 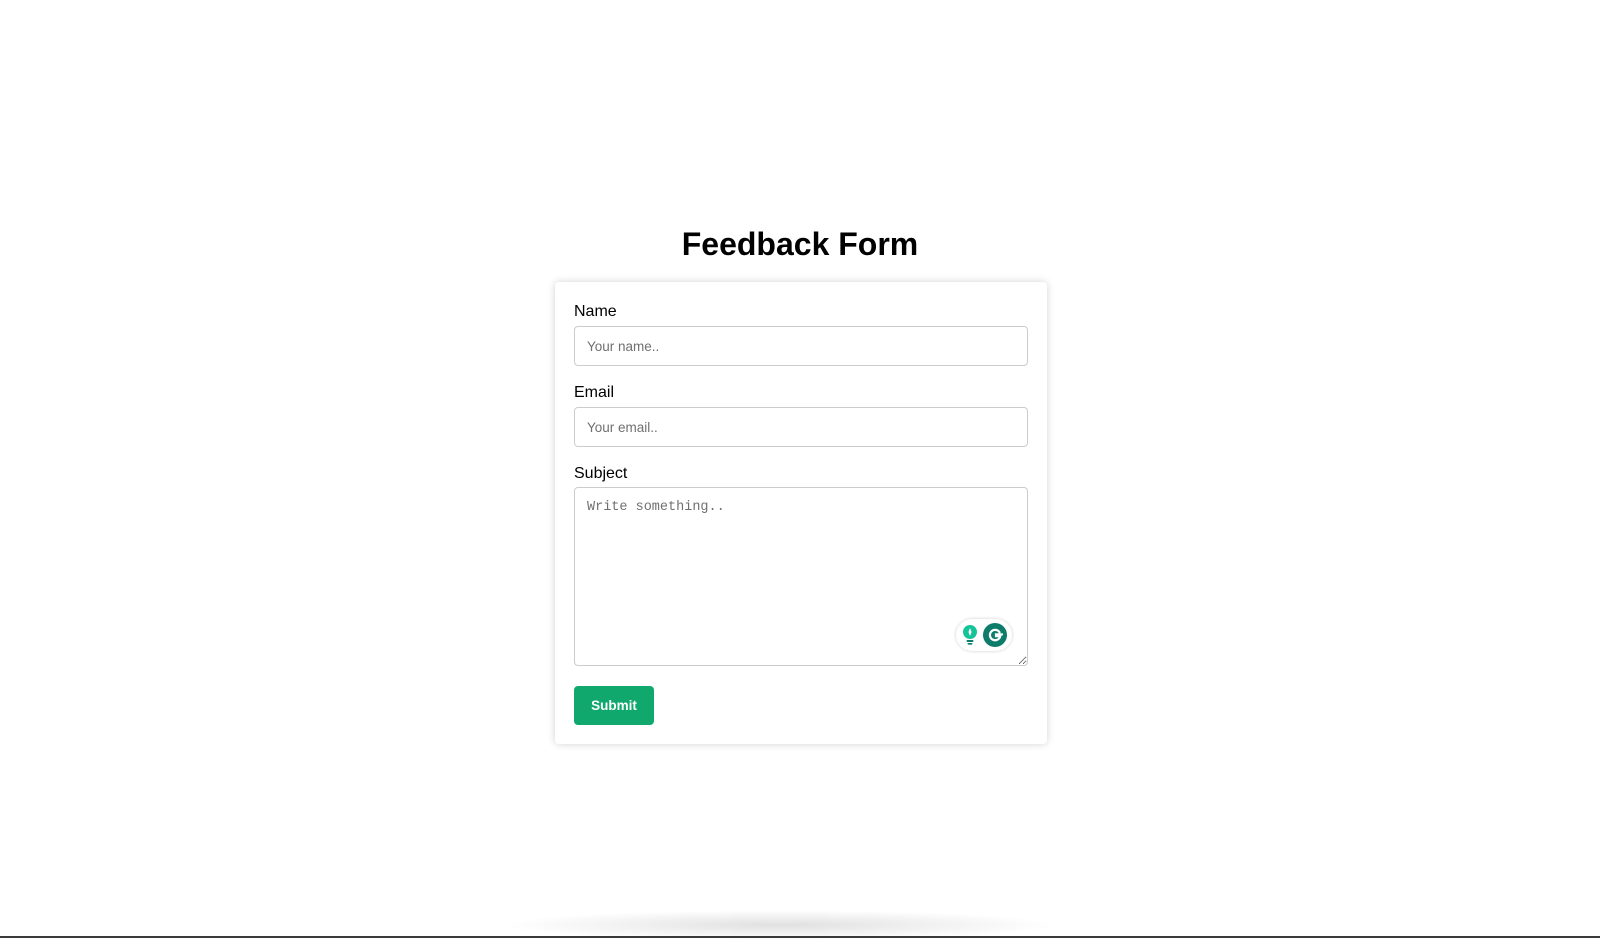 I want to click on email-input, so click(x=801, y=427).